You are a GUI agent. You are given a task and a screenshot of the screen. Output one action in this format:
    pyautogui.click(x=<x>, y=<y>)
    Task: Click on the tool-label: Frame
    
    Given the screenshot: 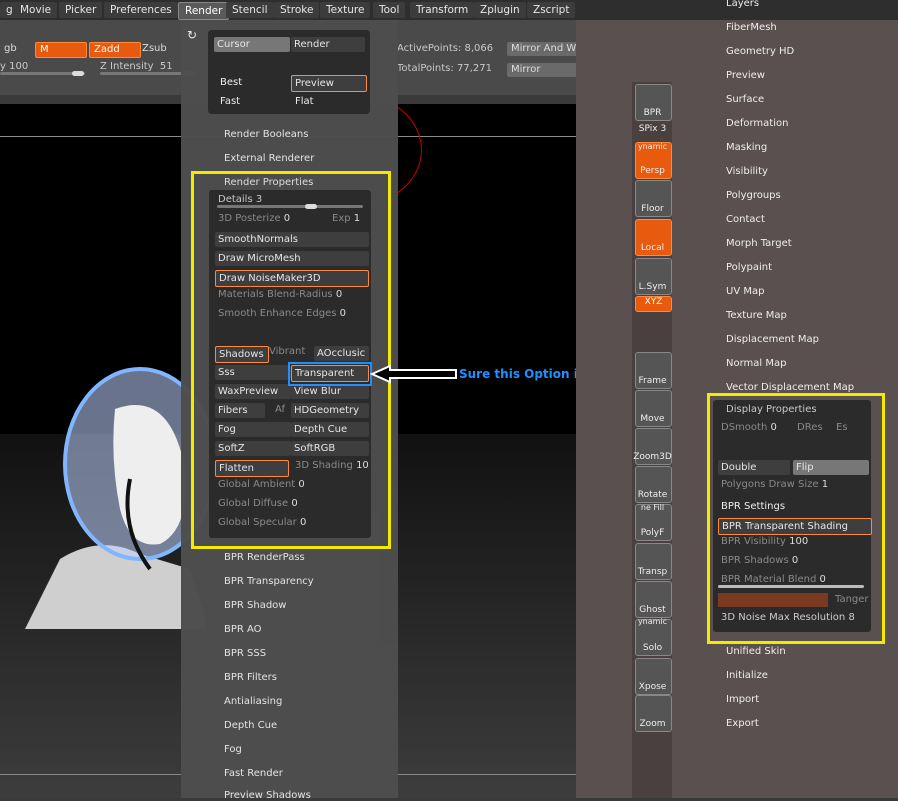 What is the action you would take?
    pyautogui.click(x=652, y=381)
    